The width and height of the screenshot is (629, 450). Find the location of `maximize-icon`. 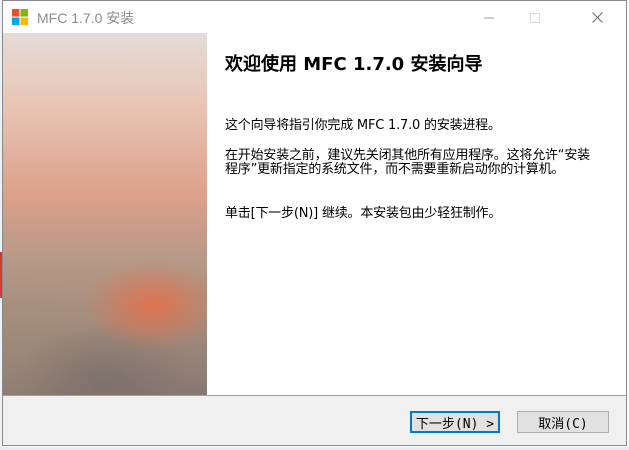

maximize-icon is located at coordinates (535, 17).